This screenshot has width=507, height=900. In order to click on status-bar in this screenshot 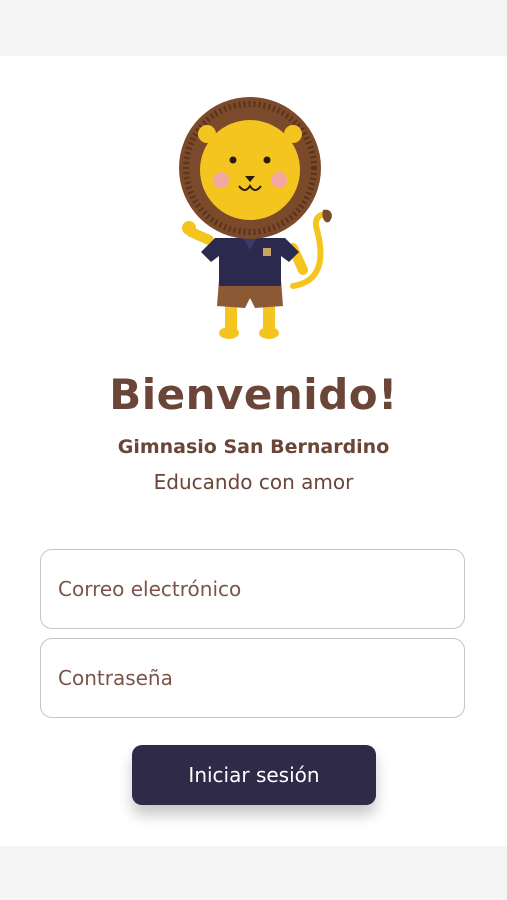, I will do `click(253, 28)`.